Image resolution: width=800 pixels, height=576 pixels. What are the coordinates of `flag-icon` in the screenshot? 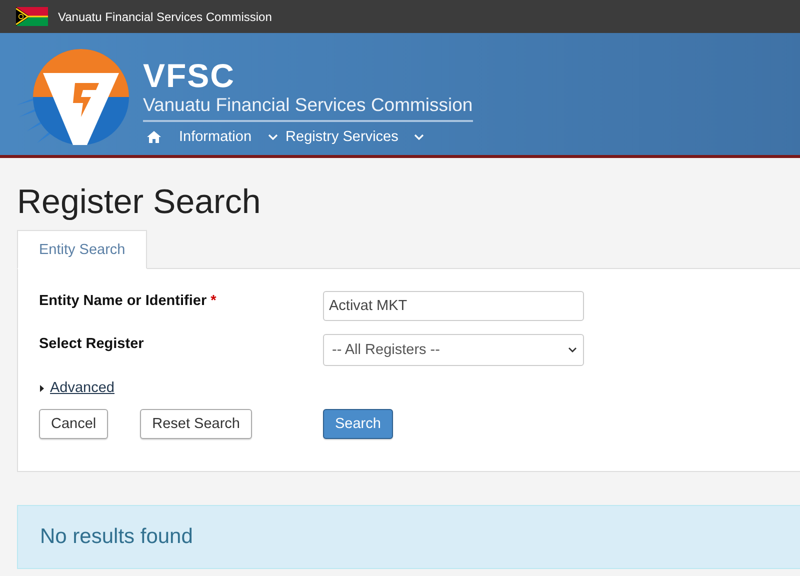 It's located at (32, 16).